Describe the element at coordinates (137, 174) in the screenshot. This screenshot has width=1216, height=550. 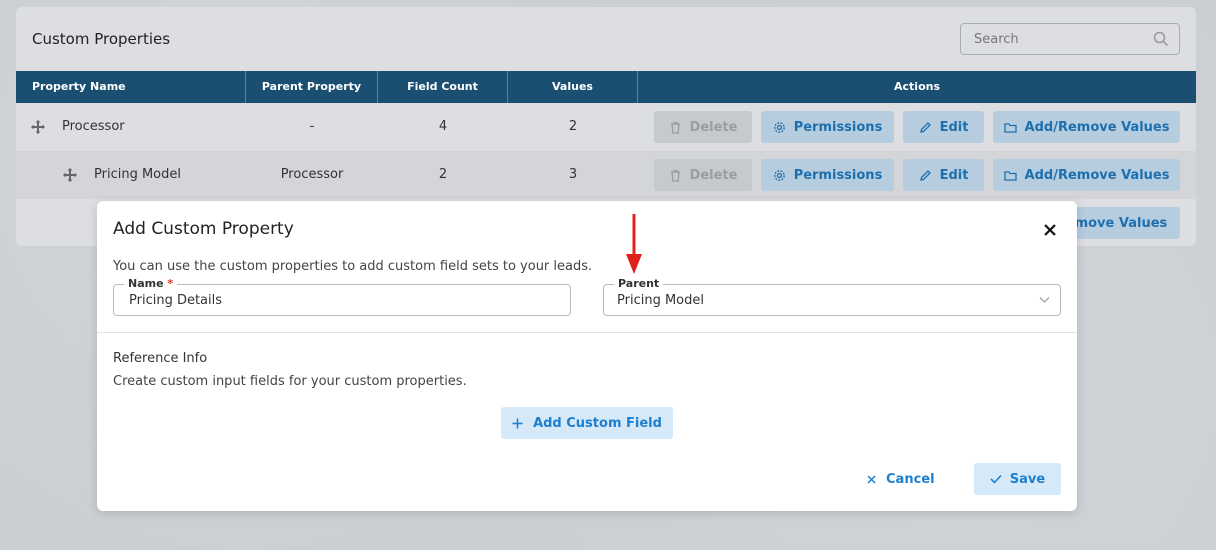
I see `property-name: Pricing Model` at that location.